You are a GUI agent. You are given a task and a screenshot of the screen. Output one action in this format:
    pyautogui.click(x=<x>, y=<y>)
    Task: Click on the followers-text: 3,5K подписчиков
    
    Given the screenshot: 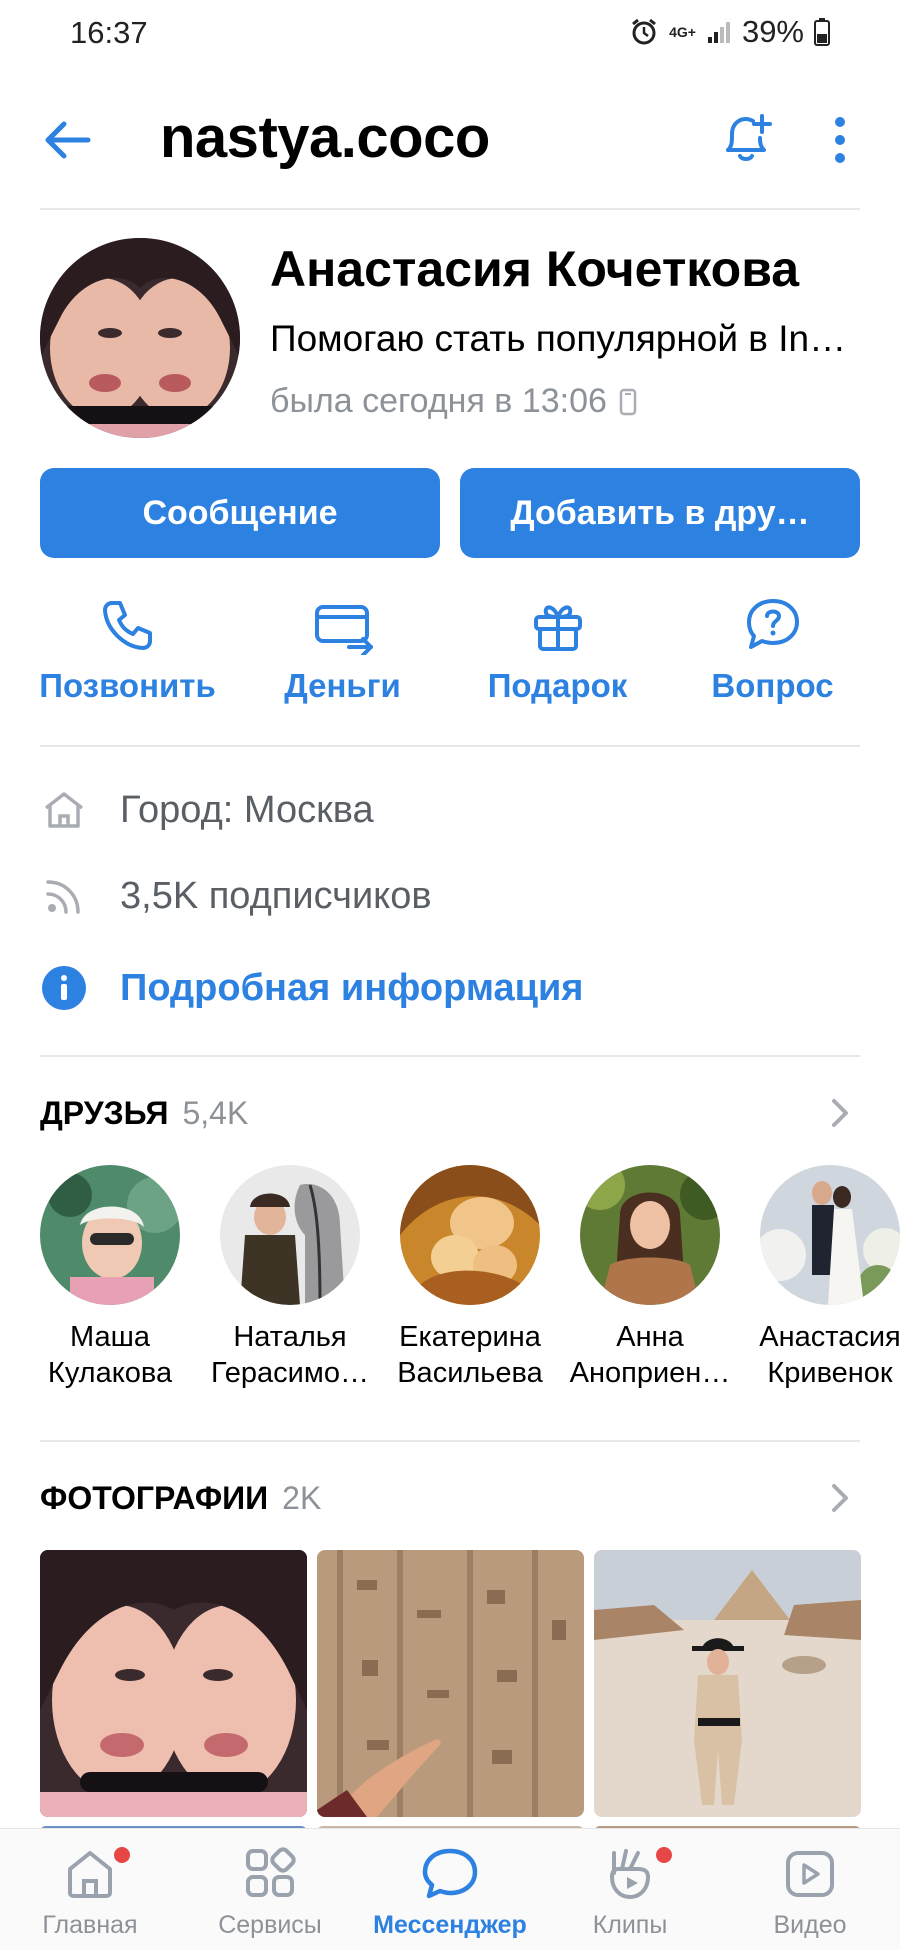 What is the action you would take?
    pyautogui.click(x=276, y=895)
    